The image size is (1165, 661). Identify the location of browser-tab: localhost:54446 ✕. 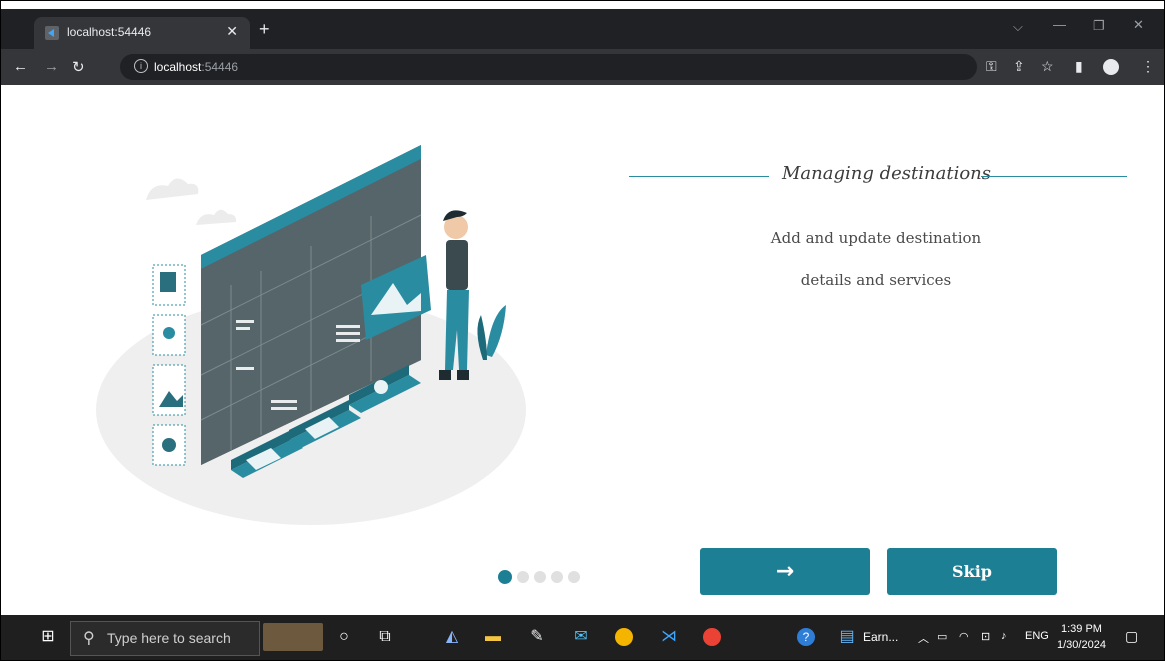
(142, 33).